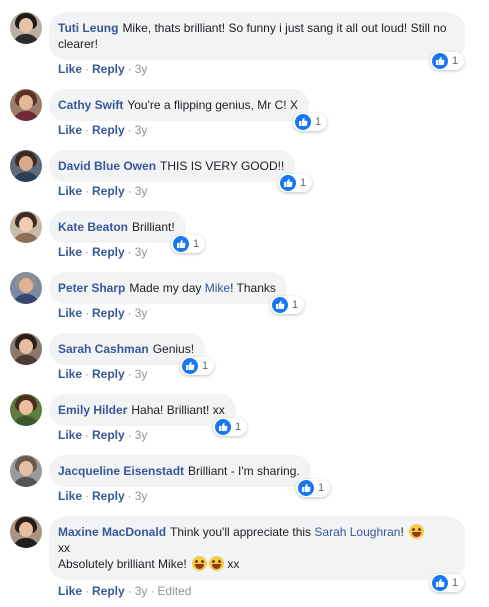 The width and height of the screenshot is (489, 607). I want to click on mention-link: Sarah Loughran, so click(357, 532).